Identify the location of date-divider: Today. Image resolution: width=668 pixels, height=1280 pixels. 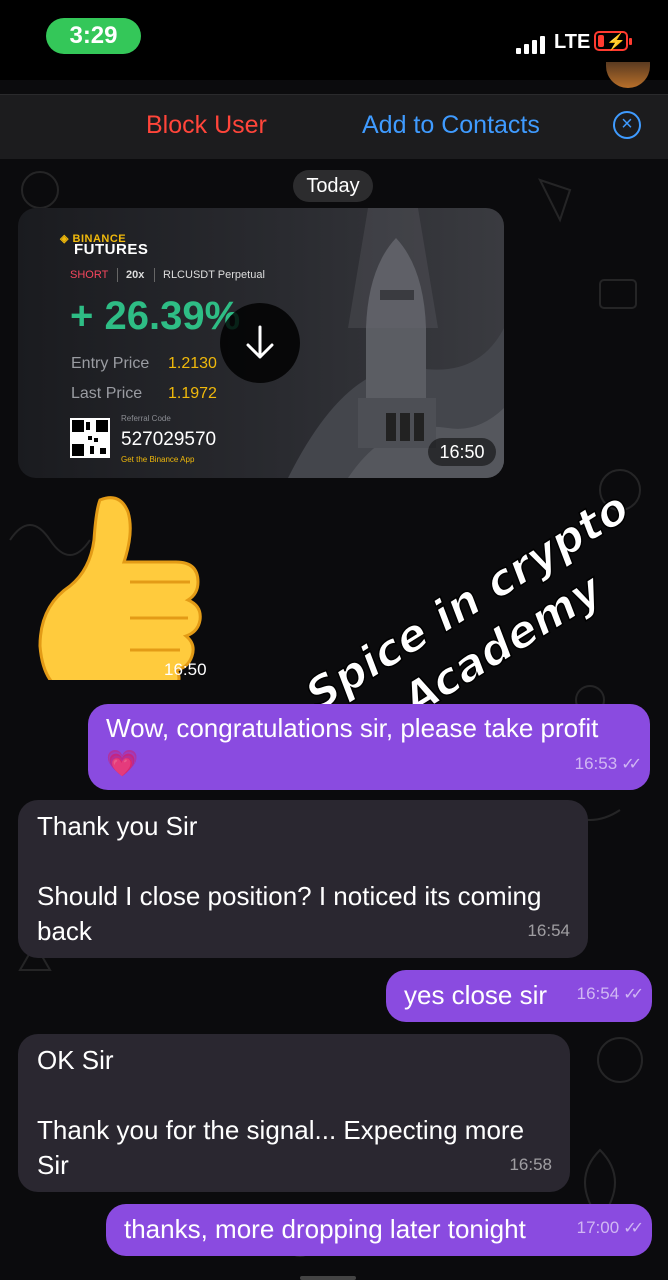
(333, 186).